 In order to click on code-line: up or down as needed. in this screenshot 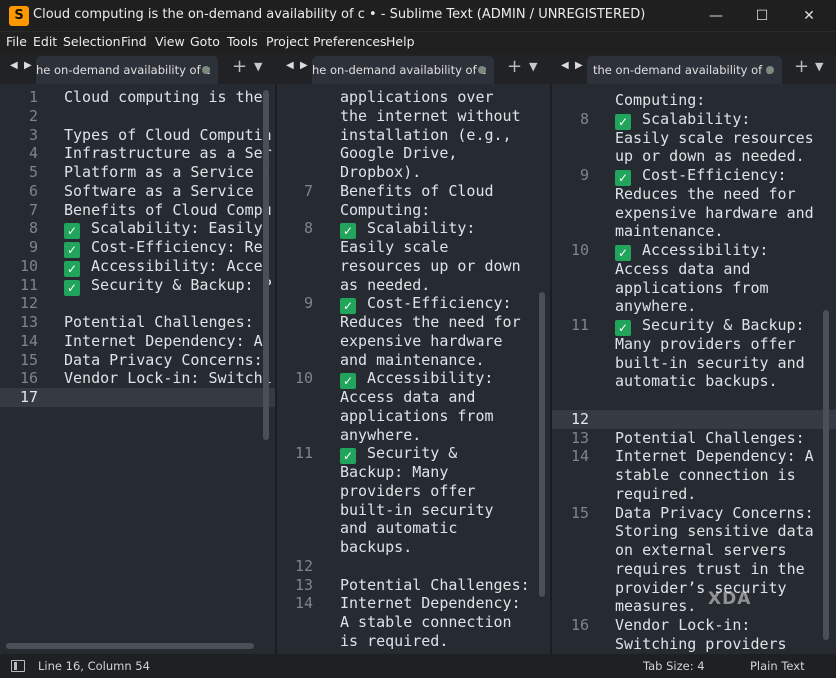, I will do `click(694, 156)`.